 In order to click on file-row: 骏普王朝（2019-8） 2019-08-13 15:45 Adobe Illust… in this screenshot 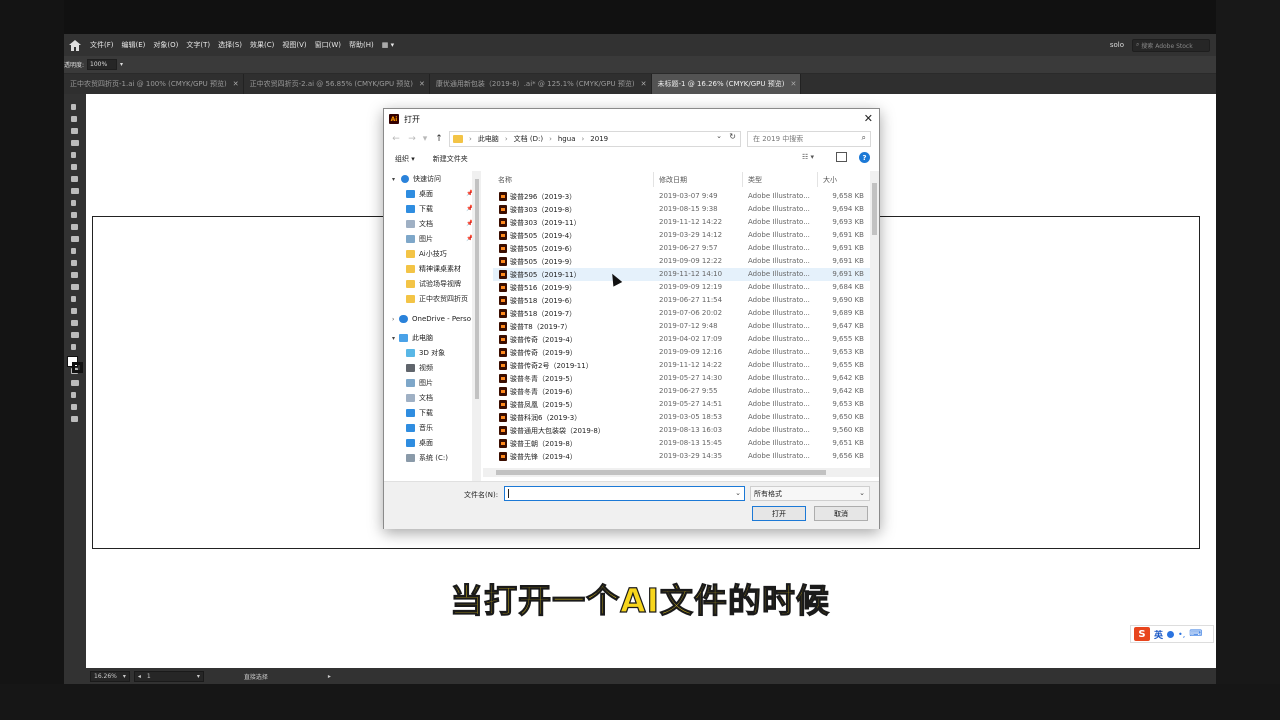, I will do `click(682, 443)`.